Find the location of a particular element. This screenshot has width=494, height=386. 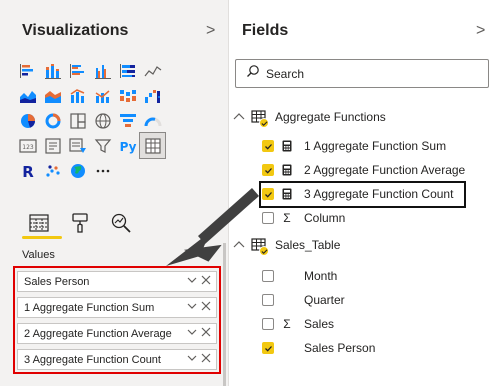

value-field-label: 3 Aggregate Function Count is located at coordinates (92, 359).